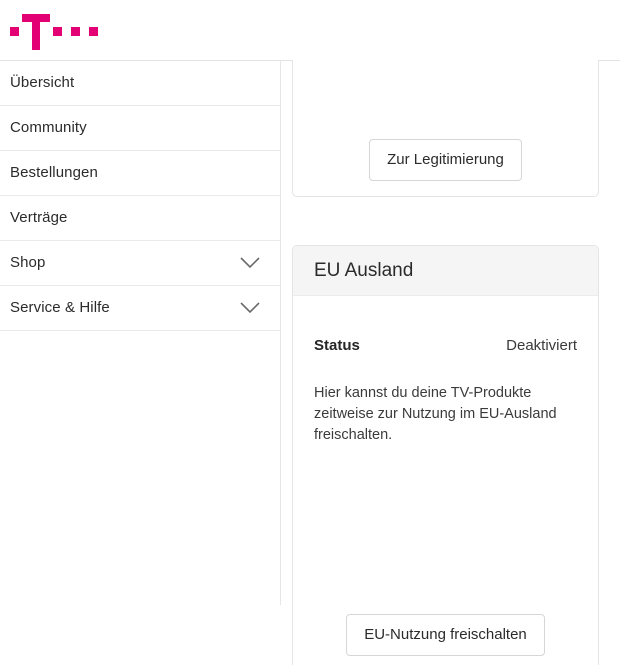 The height and width of the screenshot is (665, 620). What do you see at coordinates (28, 262) in the screenshot?
I see `sidebar-item-label: Shop` at bounding box center [28, 262].